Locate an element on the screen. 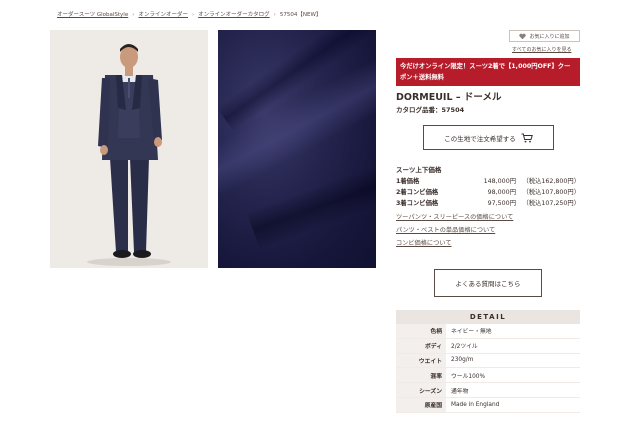  pants-vest-single-price-link: パンツ・ベストの単品価格について is located at coordinates (454, 231).